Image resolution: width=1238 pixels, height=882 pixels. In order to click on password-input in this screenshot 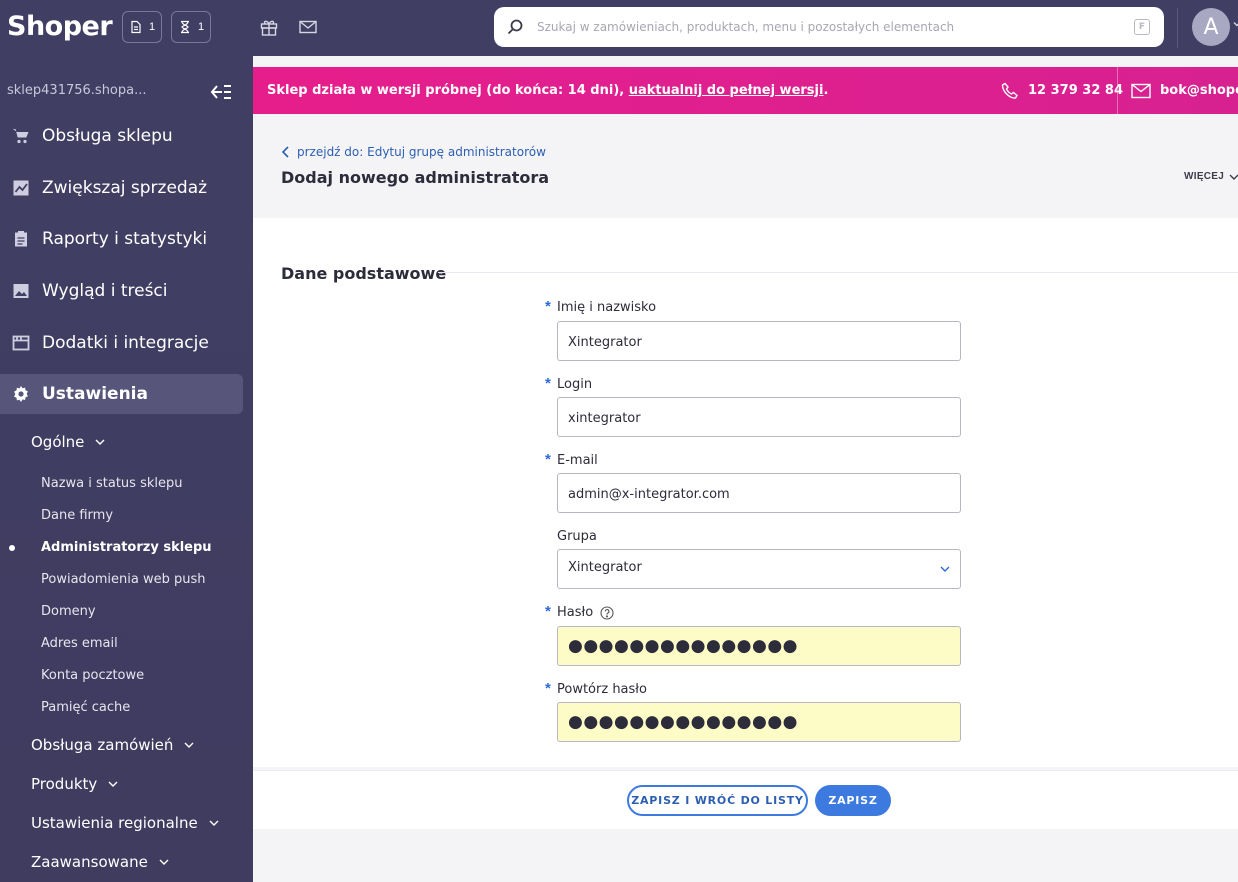, I will do `click(748, 646)`.